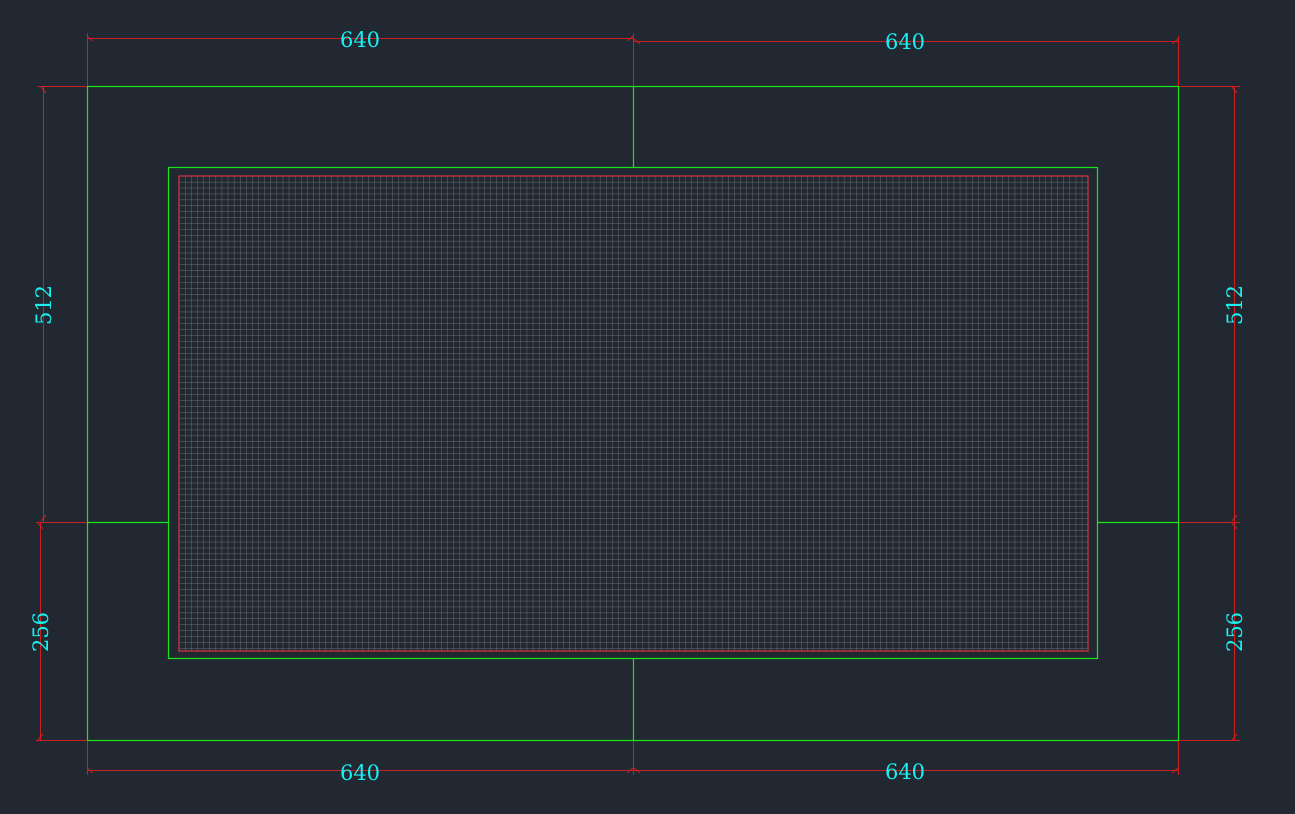 This screenshot has height=814, width=1295. What do you see at coordinates (905, 772) in the screenshot?
I see `dim-bottom-right-text: 640` at bounding box center [905, 772].